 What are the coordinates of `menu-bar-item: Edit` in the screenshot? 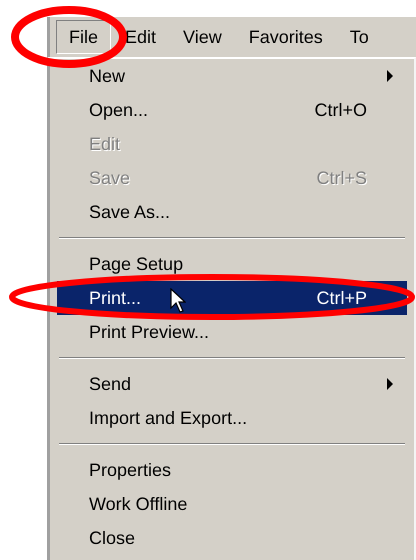 It's located at (141, 37).